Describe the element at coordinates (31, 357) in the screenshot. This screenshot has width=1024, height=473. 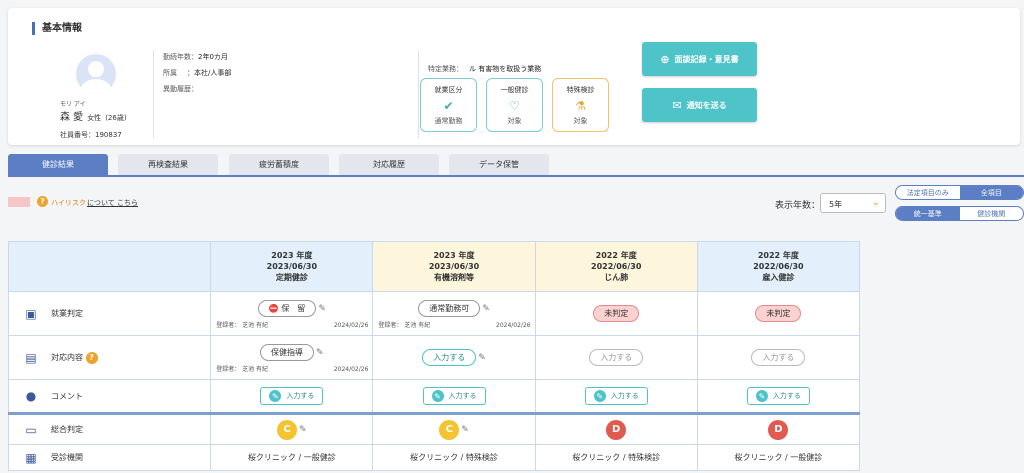
I see `clipboard-icon: ▤` at that location.